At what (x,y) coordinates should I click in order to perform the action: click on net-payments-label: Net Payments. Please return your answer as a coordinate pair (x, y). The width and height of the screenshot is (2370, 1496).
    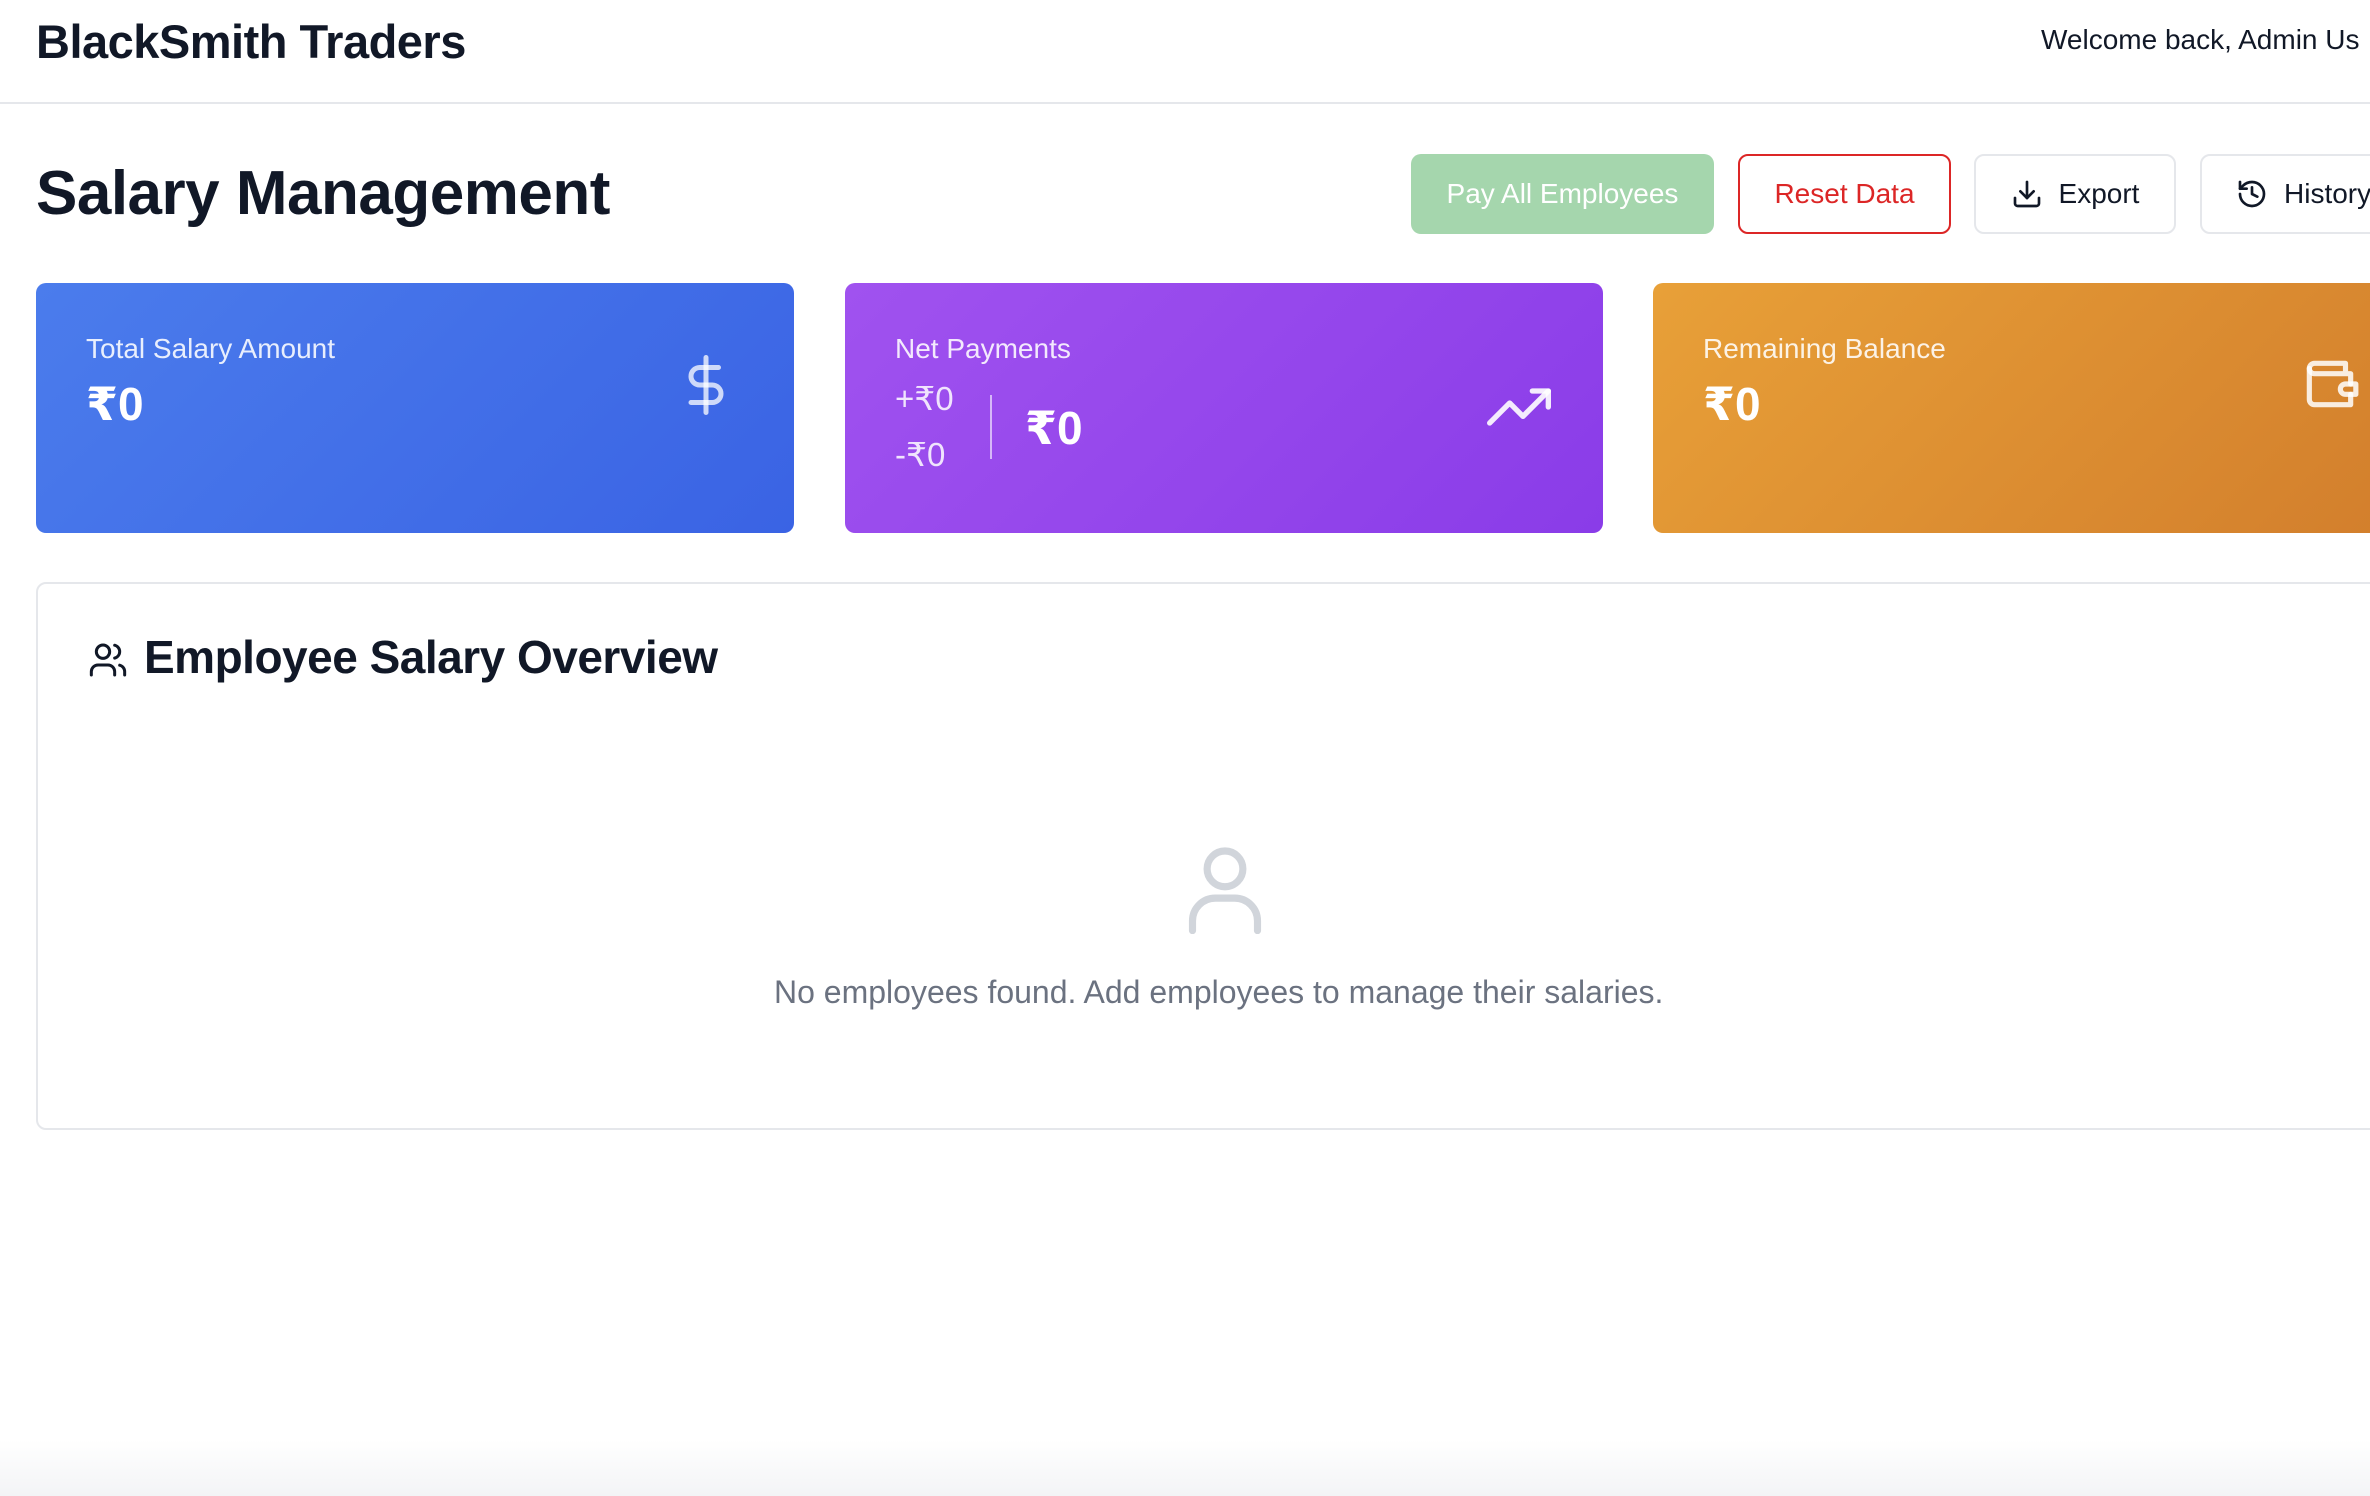
    Looking at the image, I should click on (983, 348).